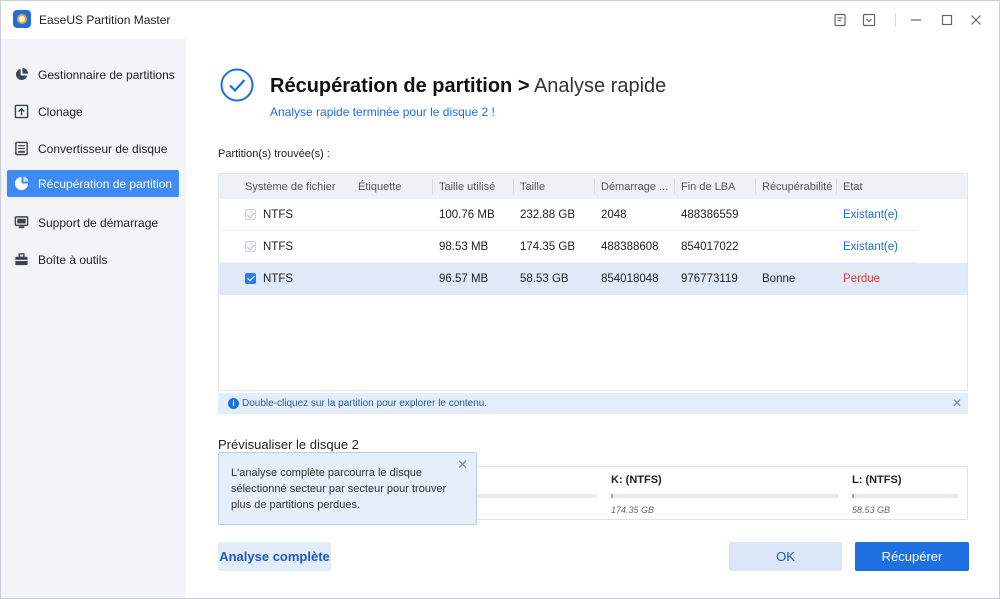  What do you see at coordinates (709, 279) in the screenshot?
I see `cell-end-lba: 976773119` at bounding box center [709, 279].